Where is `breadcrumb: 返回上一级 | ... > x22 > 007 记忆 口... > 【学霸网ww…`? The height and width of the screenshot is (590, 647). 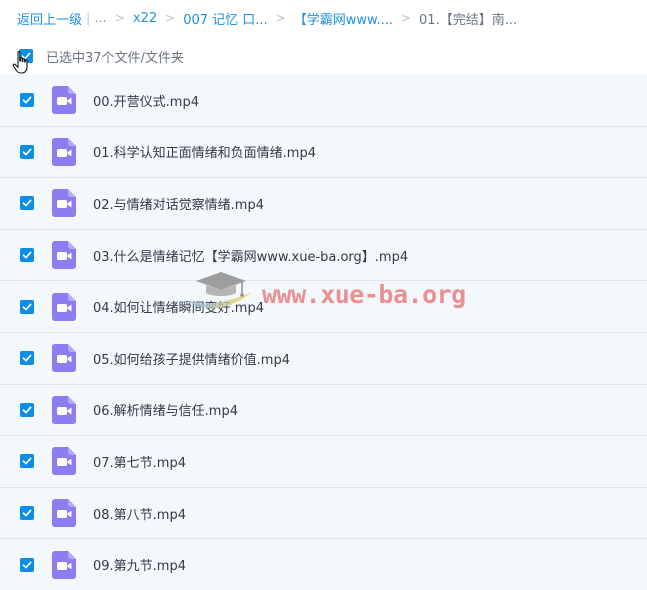
breadcrumb: 返回上一级 | ... > x22 > 007 记忆 口... > 【学霸网ww… is located at coordinates (323, 18).